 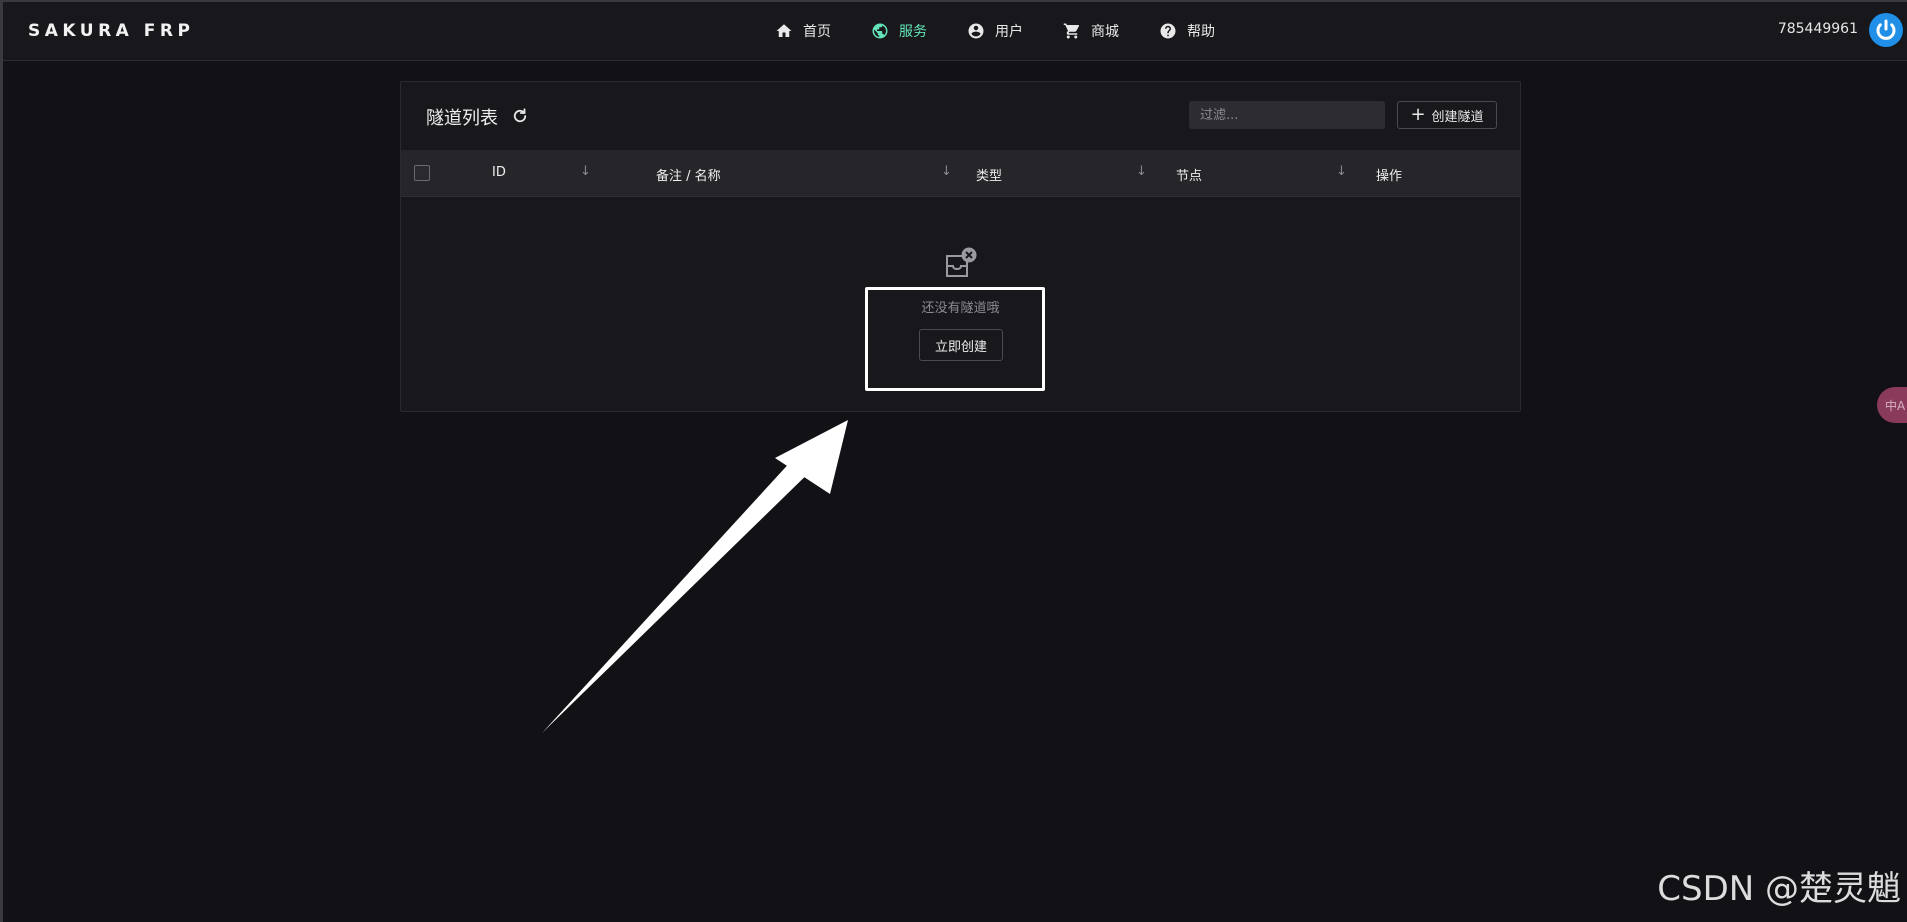 I want to click on column-header-actions: 操作, so click(x=1389, y=176).